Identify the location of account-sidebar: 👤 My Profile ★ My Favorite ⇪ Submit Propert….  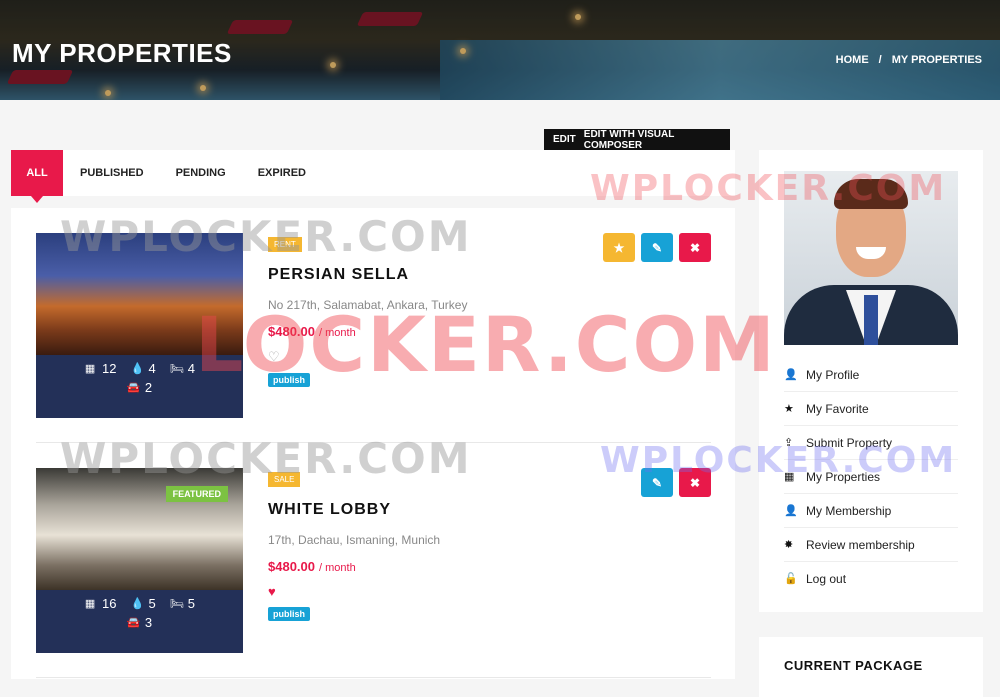
(871, 381).